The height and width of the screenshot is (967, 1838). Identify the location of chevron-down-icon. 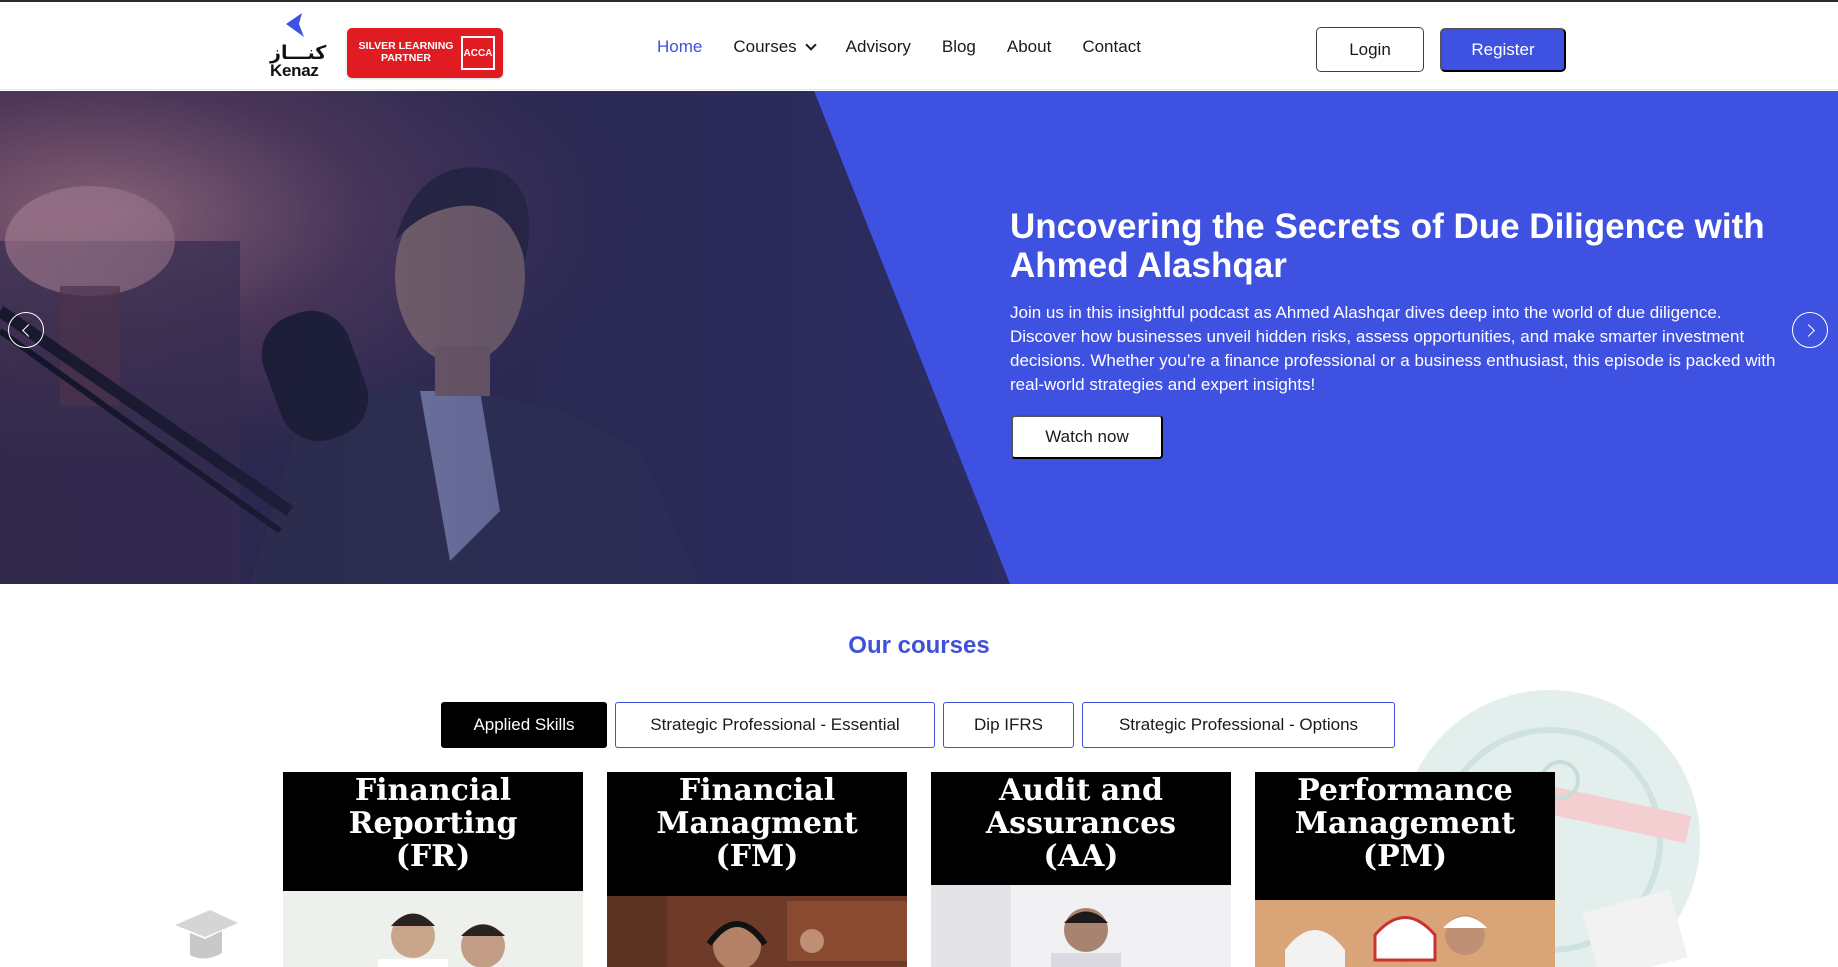
(811, 45).